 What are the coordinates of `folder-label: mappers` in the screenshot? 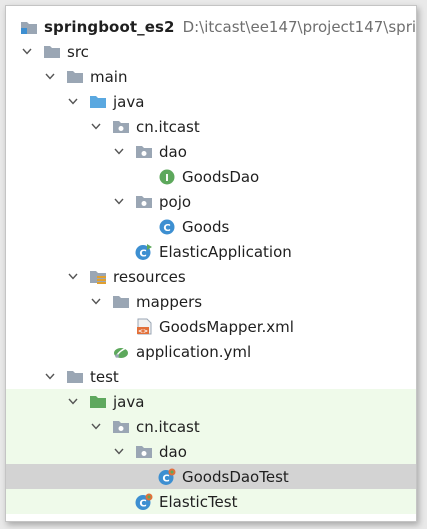 It's located at (169, 301).